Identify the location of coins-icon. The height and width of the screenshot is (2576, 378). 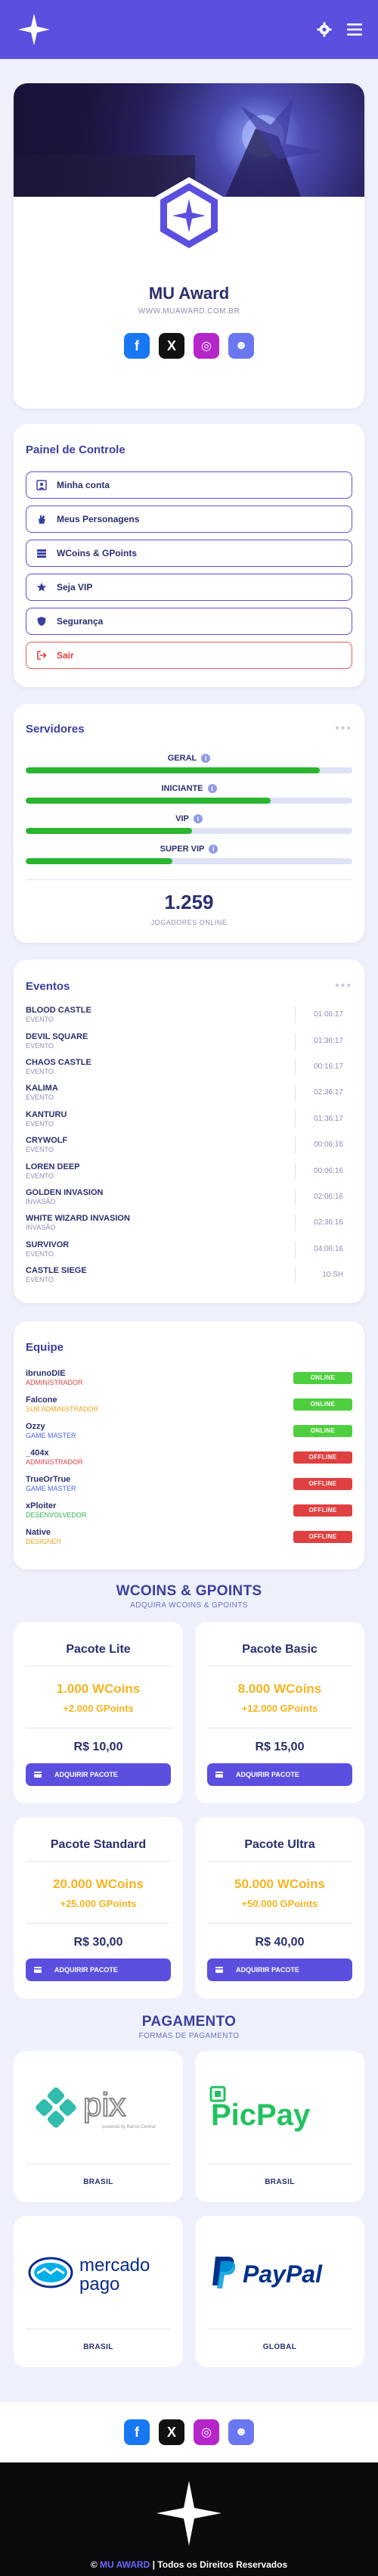
(42, 553).